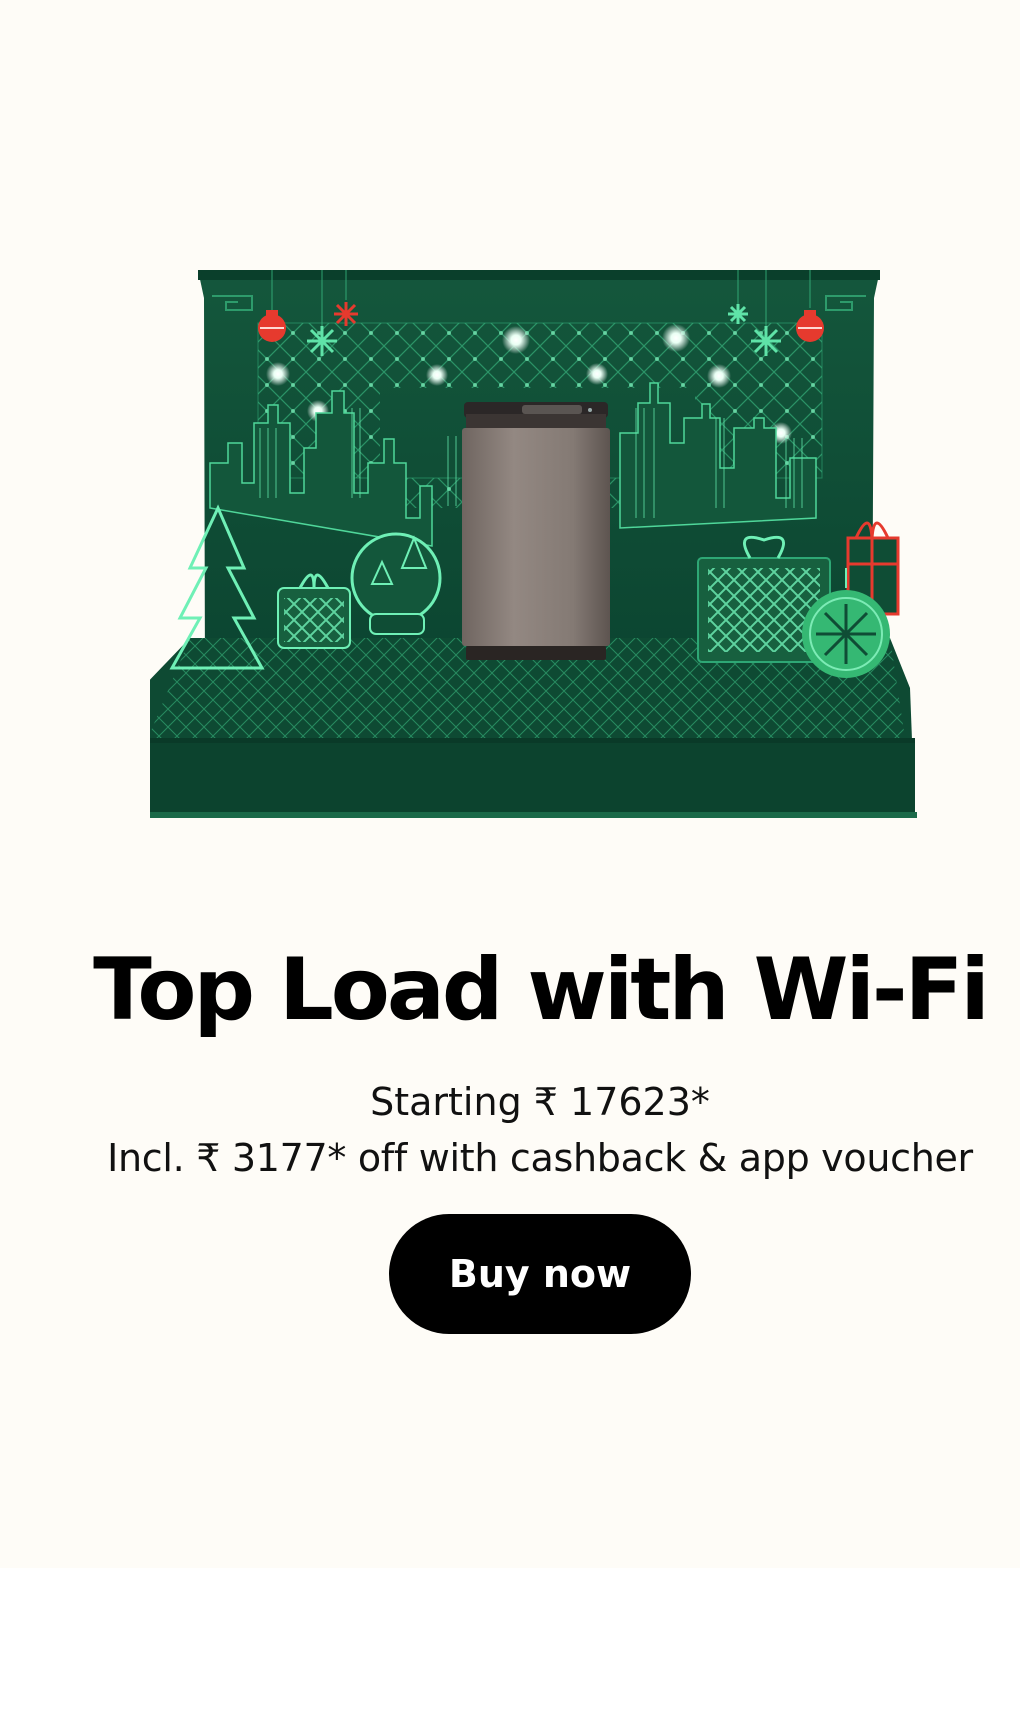 This screenshot has width=1020, height=1727. Describe the element at coordinates (540, 1274) in the screenshot. I see `buy-now-button: Buy now` at that location.